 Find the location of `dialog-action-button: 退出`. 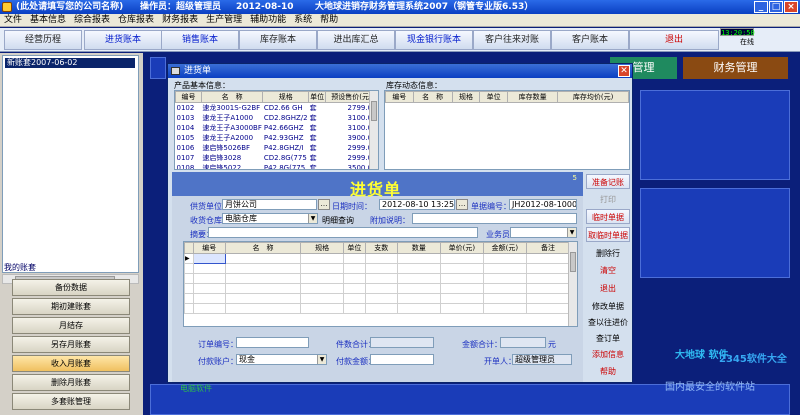

dialog-action-button: 退出 is located at coordinates (608, 287).